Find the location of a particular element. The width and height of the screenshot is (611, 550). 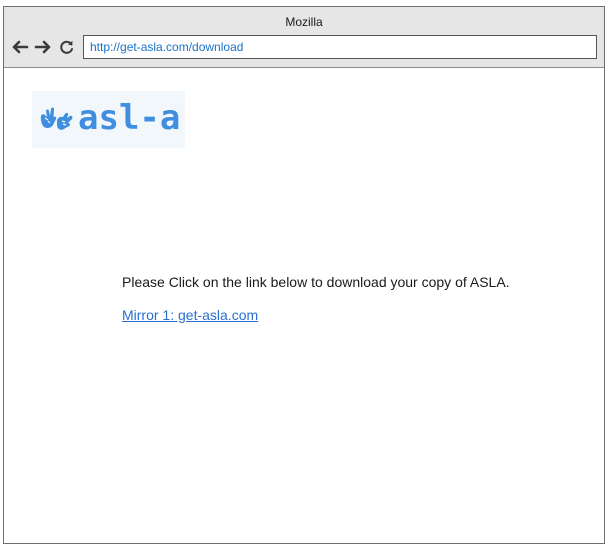

browser-toolbar: Mozilla http://get-asla.com/download is located at coordinates (304, 37).